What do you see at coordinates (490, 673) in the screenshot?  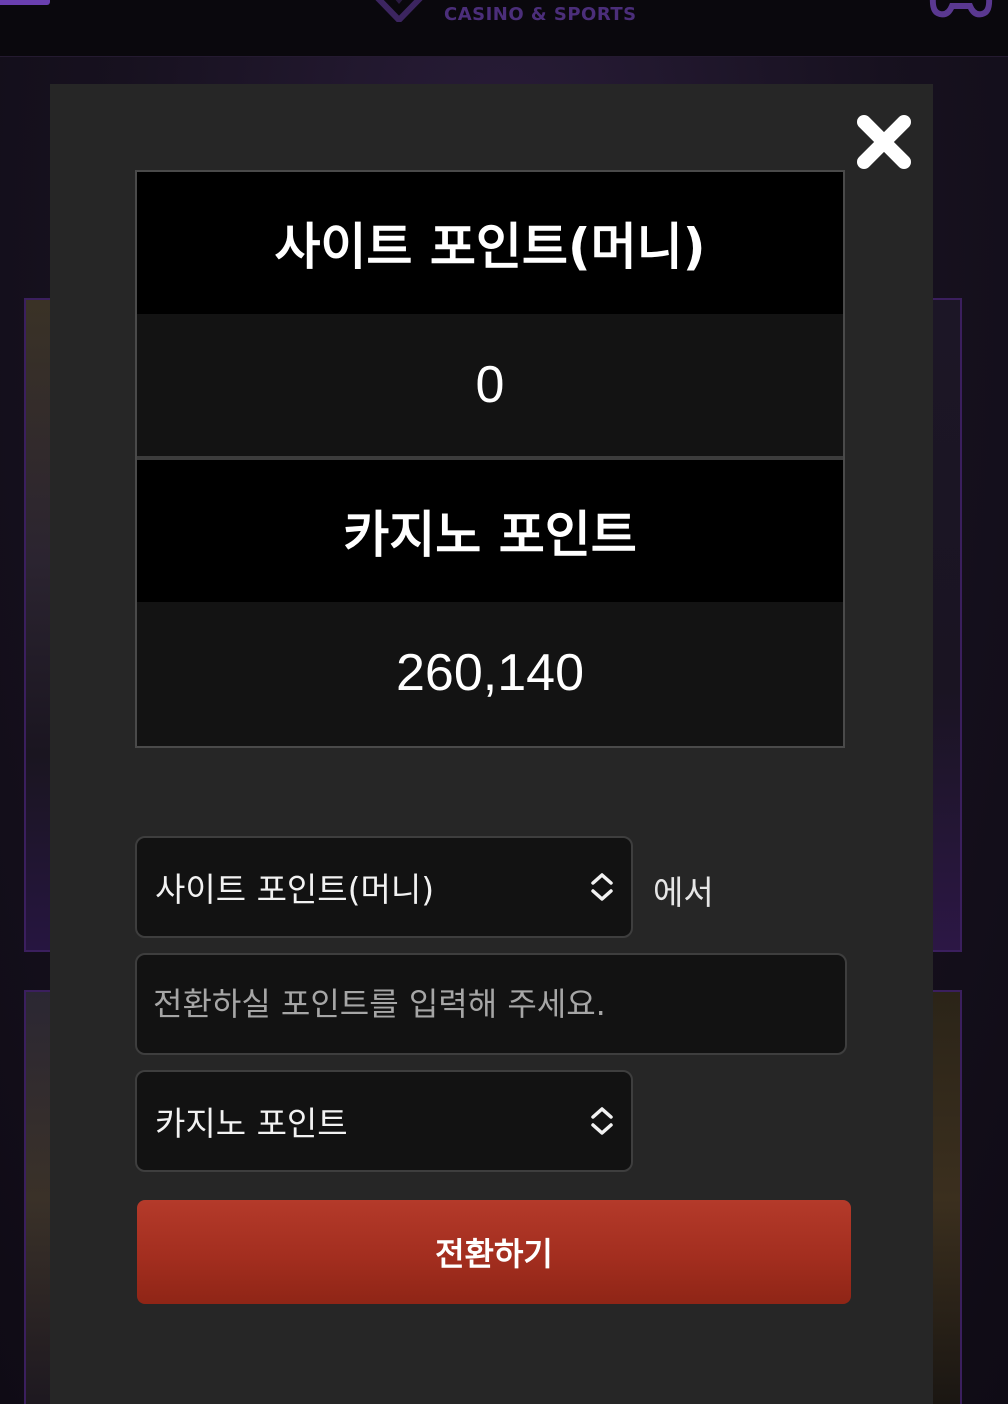 I see `casino-points-value: 260,140` at bounding box center [490, 673].